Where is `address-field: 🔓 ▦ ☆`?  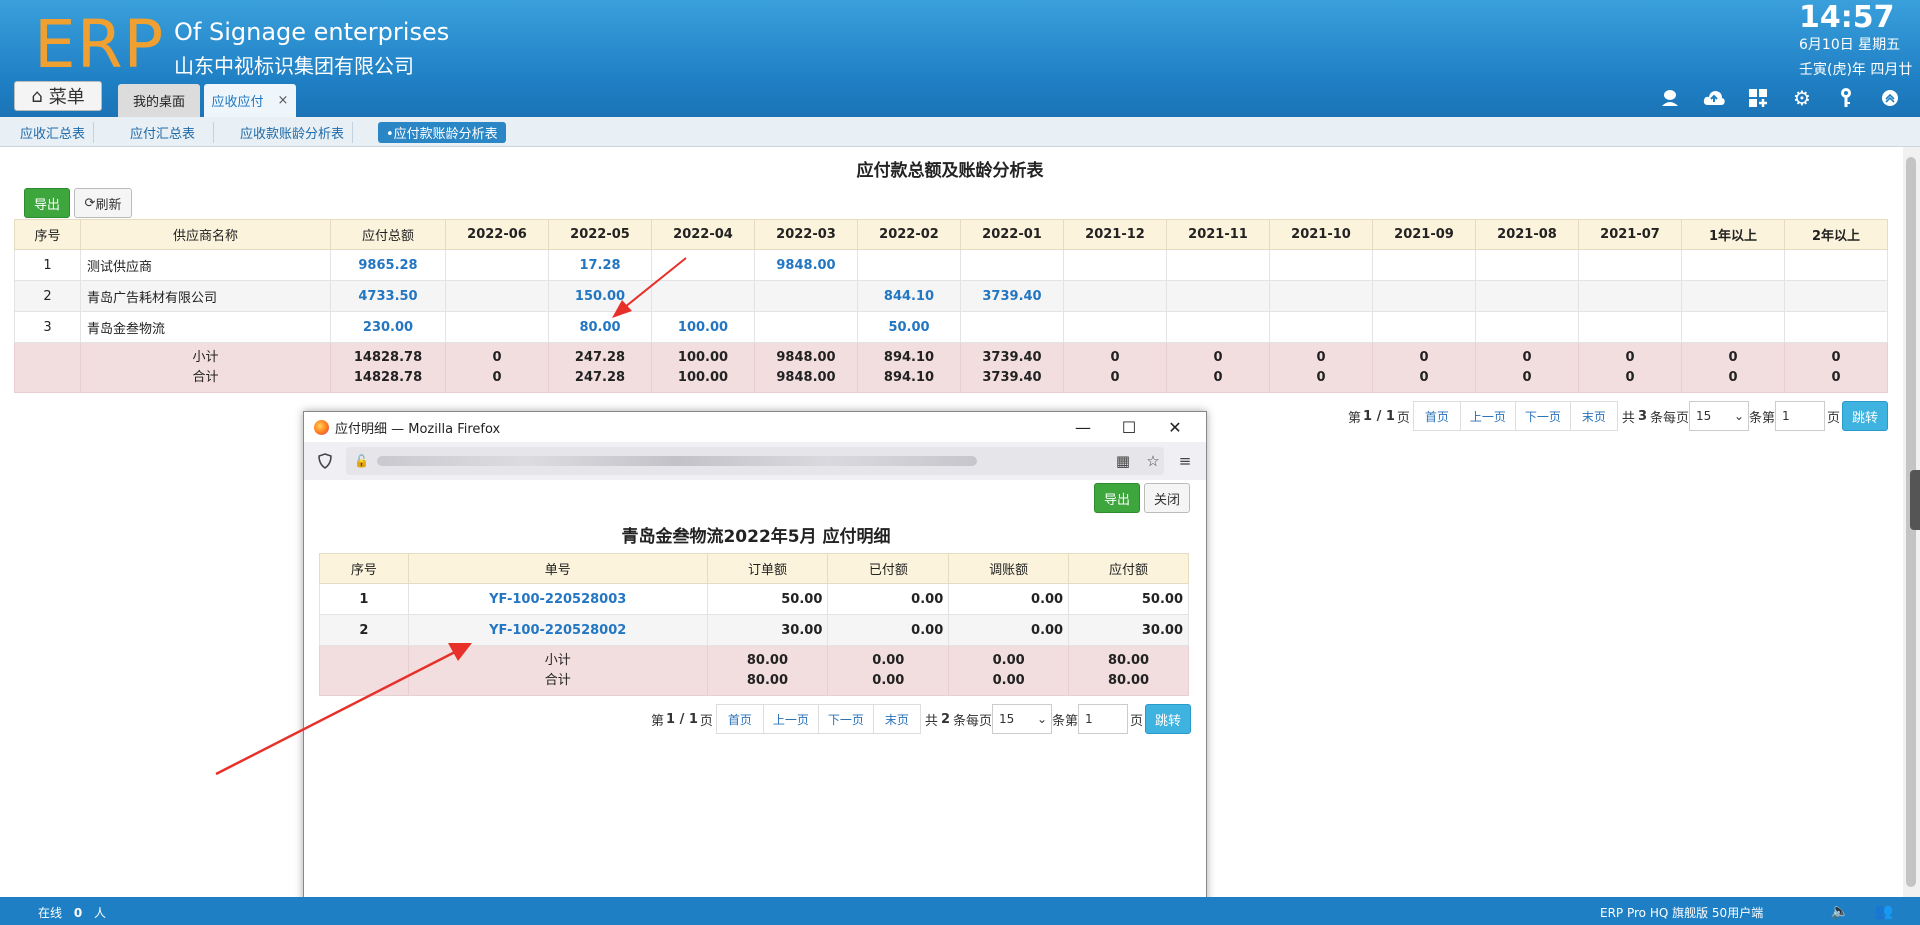
address-field: 🔓 ▦ ☆ is located at coordinates (755, 461).